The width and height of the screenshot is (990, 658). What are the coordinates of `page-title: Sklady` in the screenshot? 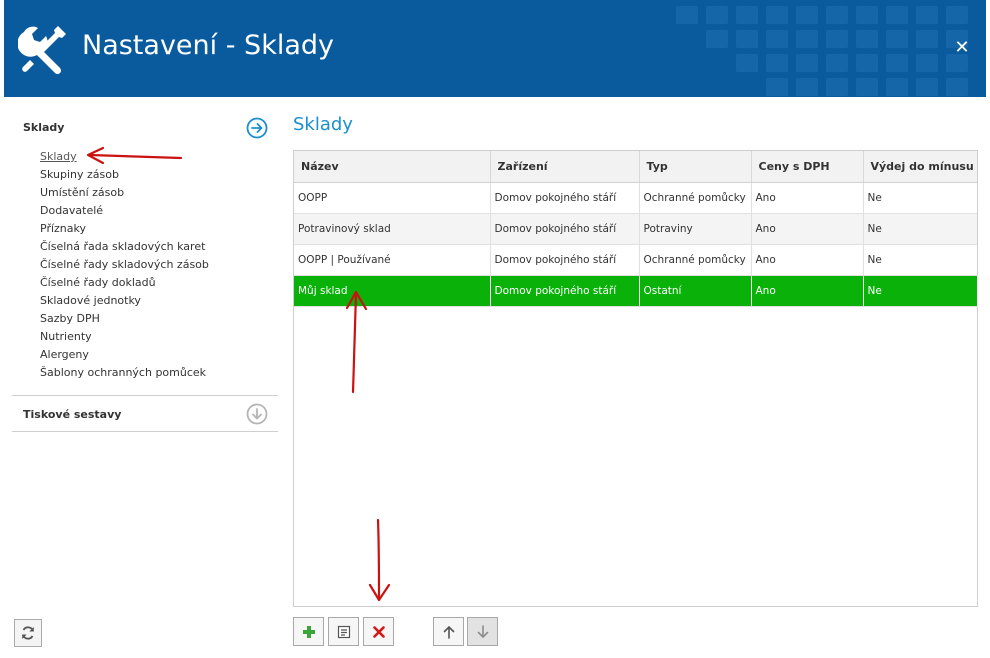 It's located at (323, 124).